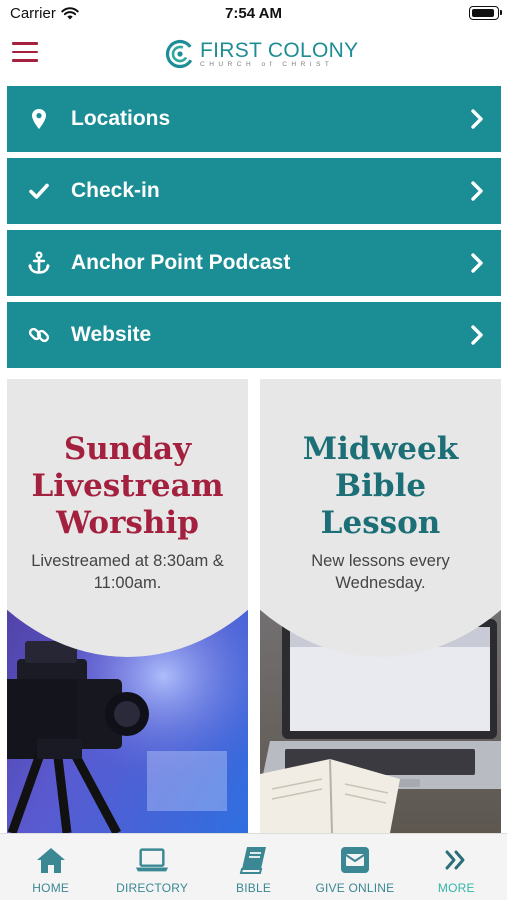 This screenshot has width=507, height=900. I want to click on logo-wordmark: FIRST COLONY CHURCH of CHRIST, so click(279, 54).